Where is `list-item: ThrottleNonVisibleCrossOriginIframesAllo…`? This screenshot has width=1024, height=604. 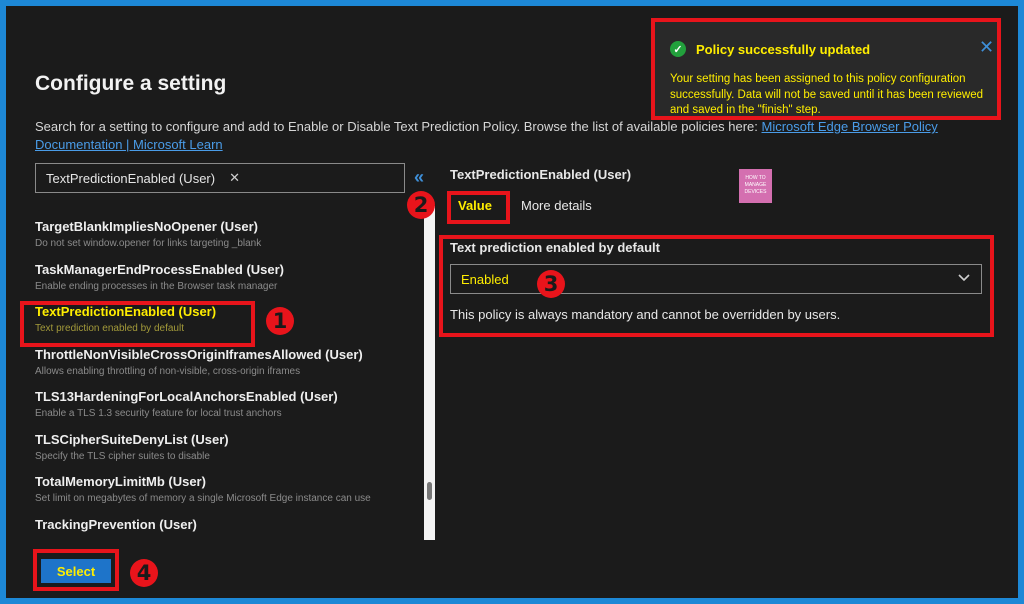 list-item: ThrottleNonVisibleCrossOriginIframesAllo… is located at coordinates (226, 368).